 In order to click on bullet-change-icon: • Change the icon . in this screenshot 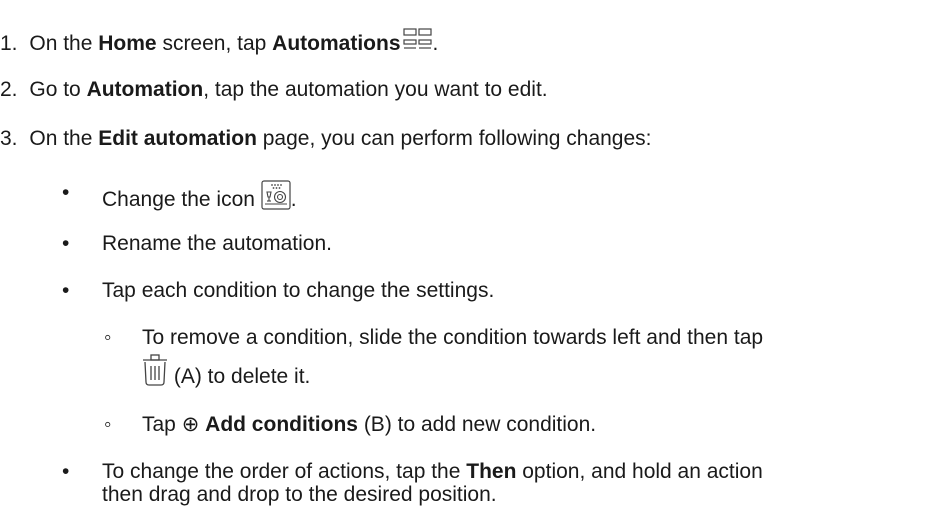, I will do `click(179, 196)`.